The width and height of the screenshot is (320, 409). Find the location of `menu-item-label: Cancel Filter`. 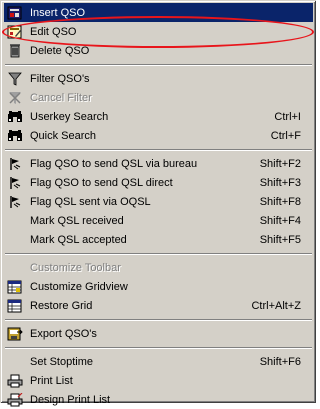

menu-item-label: Cancel Filter is located at coordinates (61, 97).